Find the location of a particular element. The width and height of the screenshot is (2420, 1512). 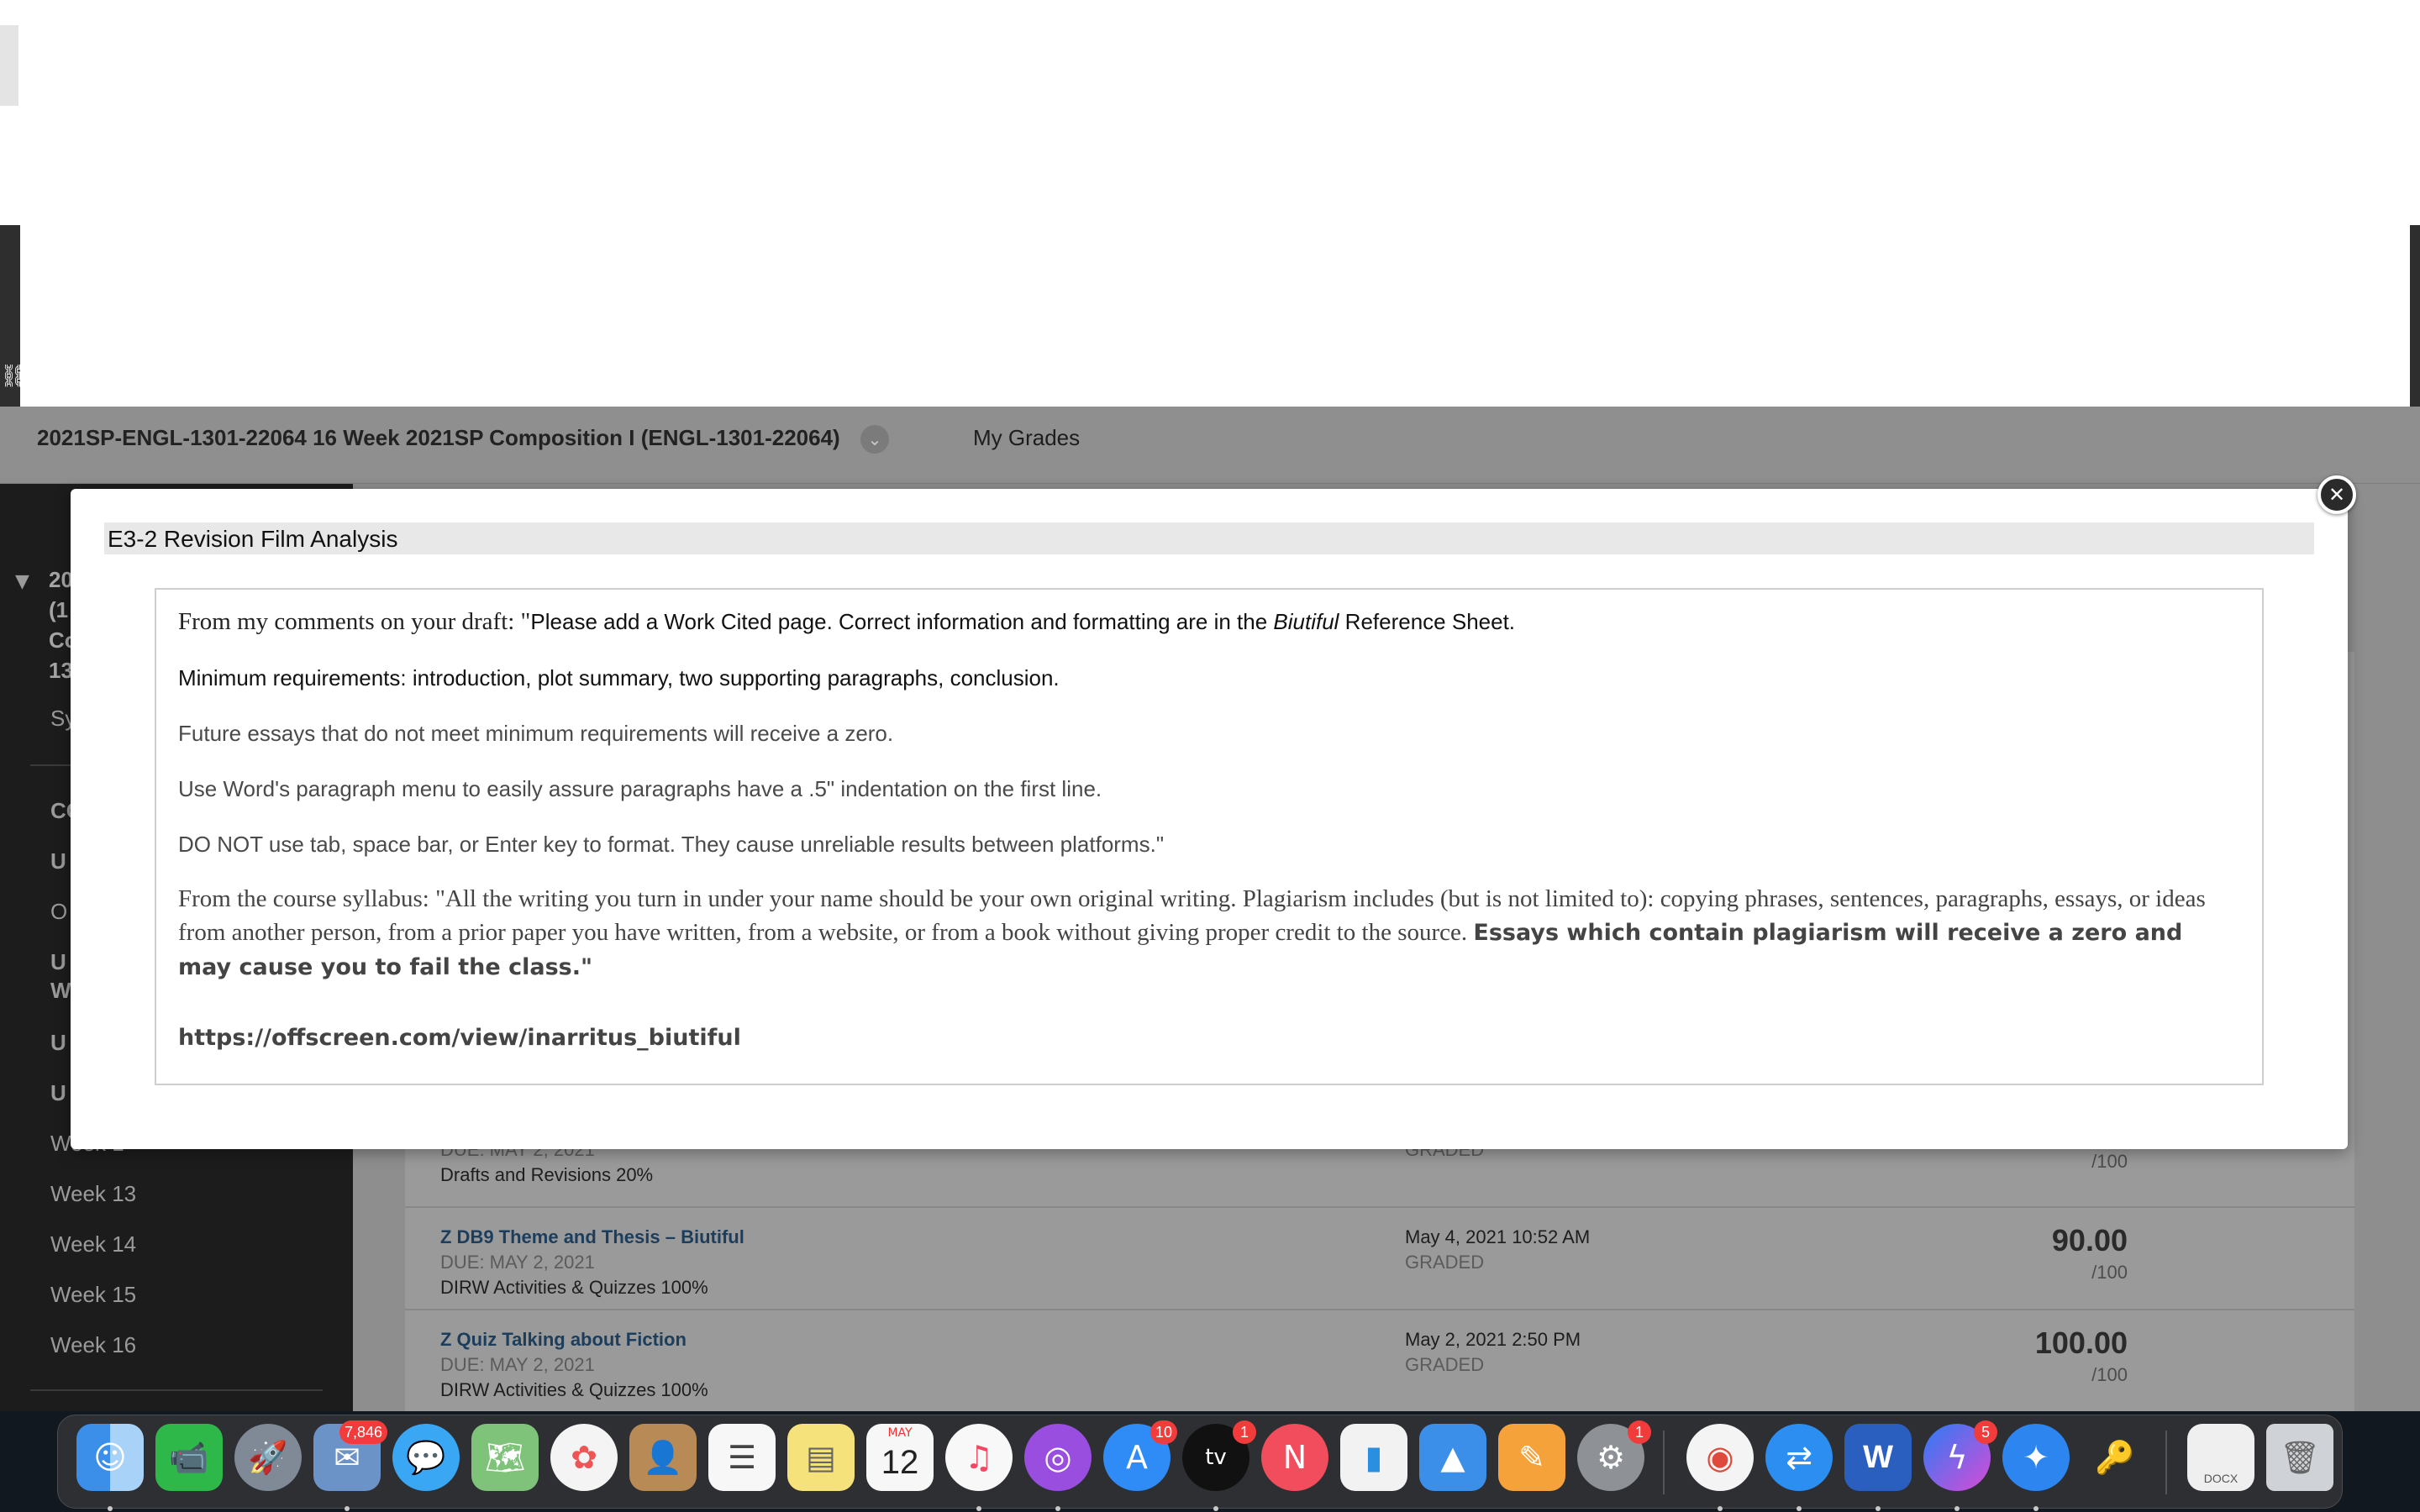

trash-icon: 🗑 is located at coordinates (2299, 1457).